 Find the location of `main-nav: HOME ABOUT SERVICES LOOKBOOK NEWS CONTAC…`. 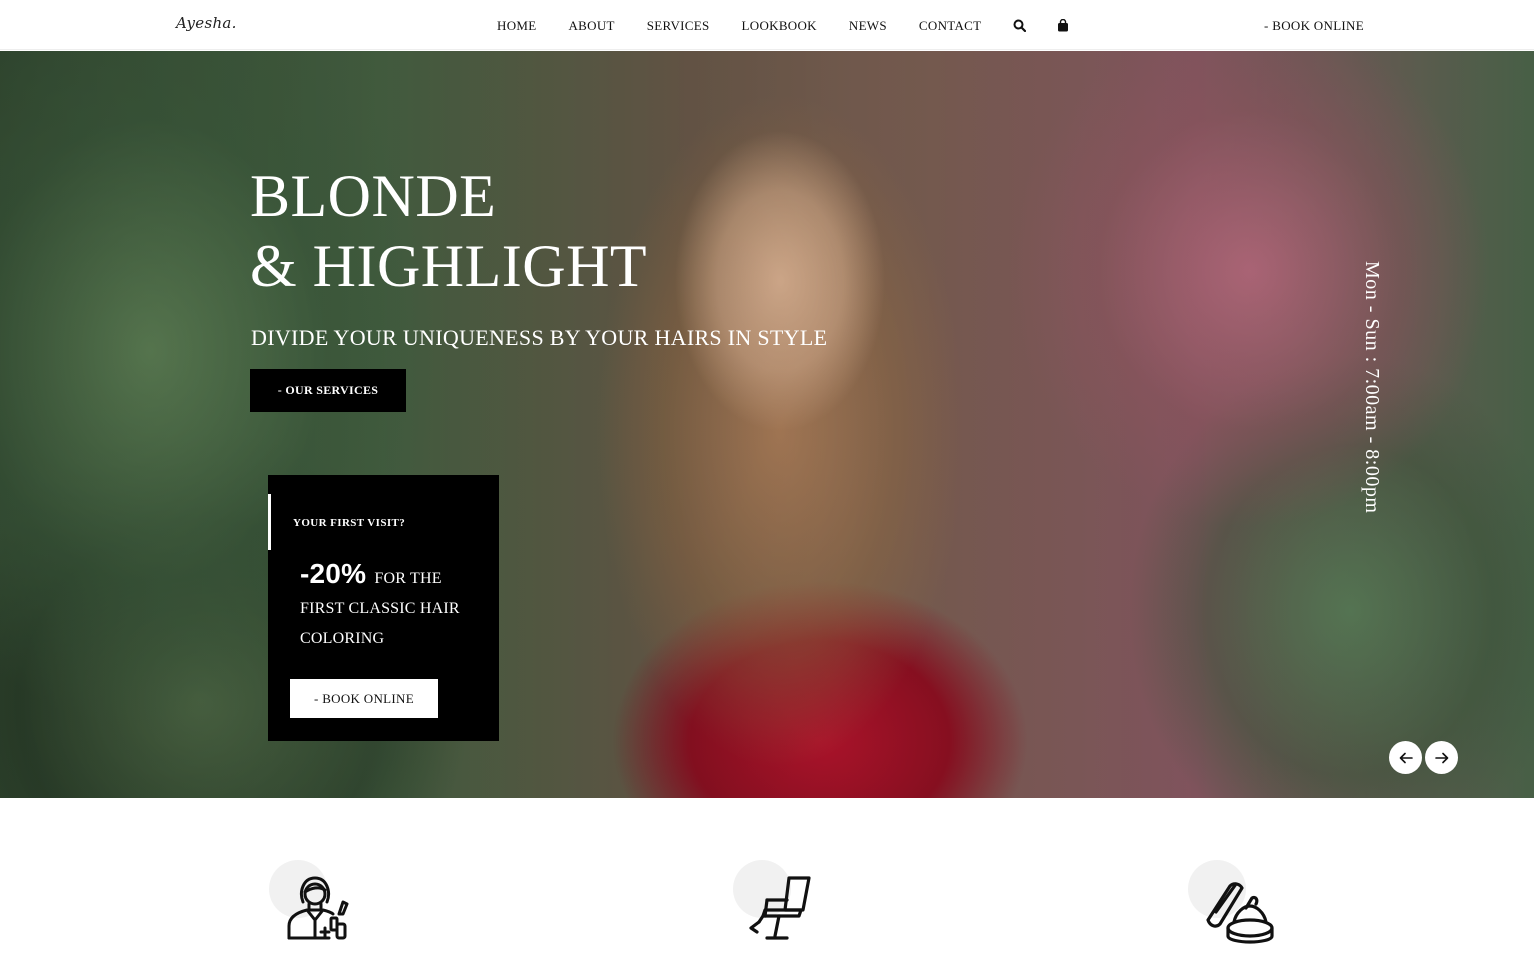

main-nav: HOME ABOUT SERVICES LOOKBOOK NEWS CONTAC… is located at coordinates (799, 26).